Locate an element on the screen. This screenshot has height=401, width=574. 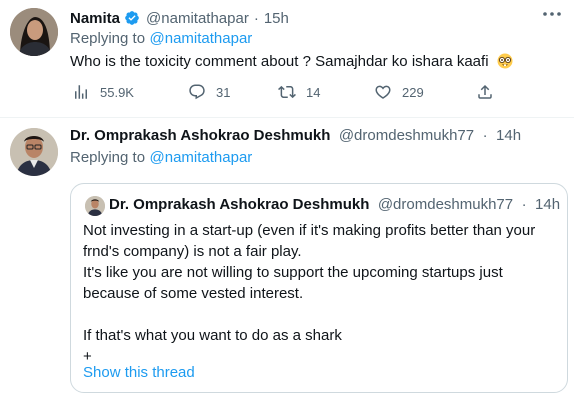
tweet-actions: 55.9K 31 14 229 is located at coordinates (287, 92).